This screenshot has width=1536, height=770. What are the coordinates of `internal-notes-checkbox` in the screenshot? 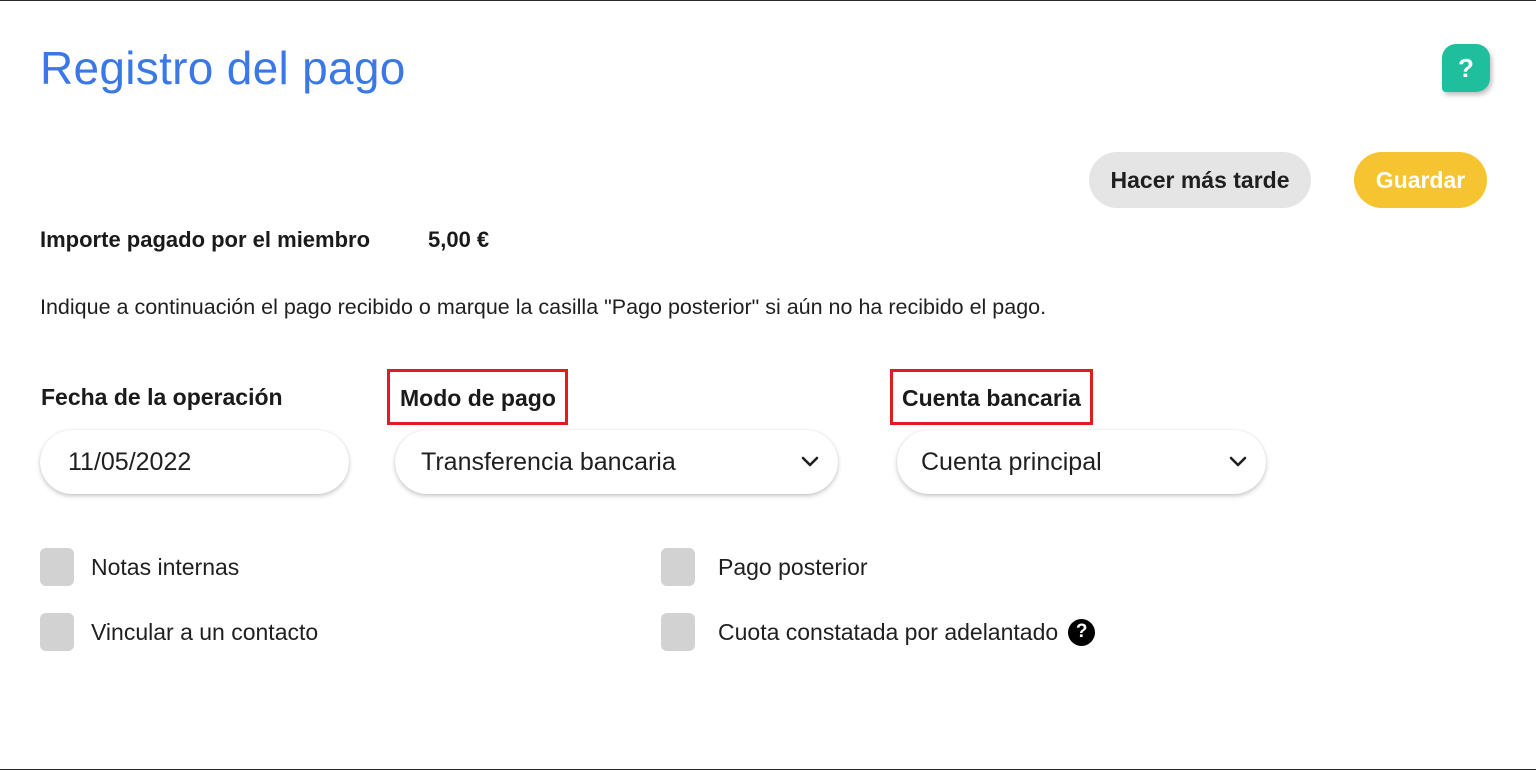 It's located at (57, 567).